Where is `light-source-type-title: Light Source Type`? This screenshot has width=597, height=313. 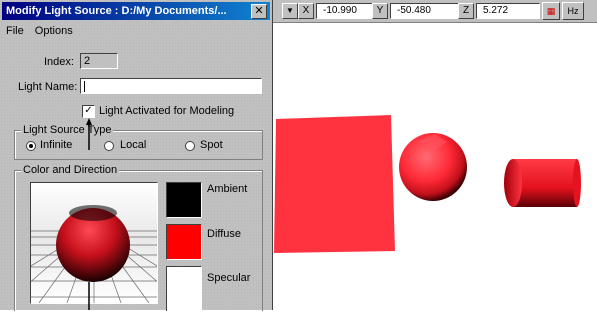 light-source-type-title: Light Source Type is located at coordinates (67, 130).